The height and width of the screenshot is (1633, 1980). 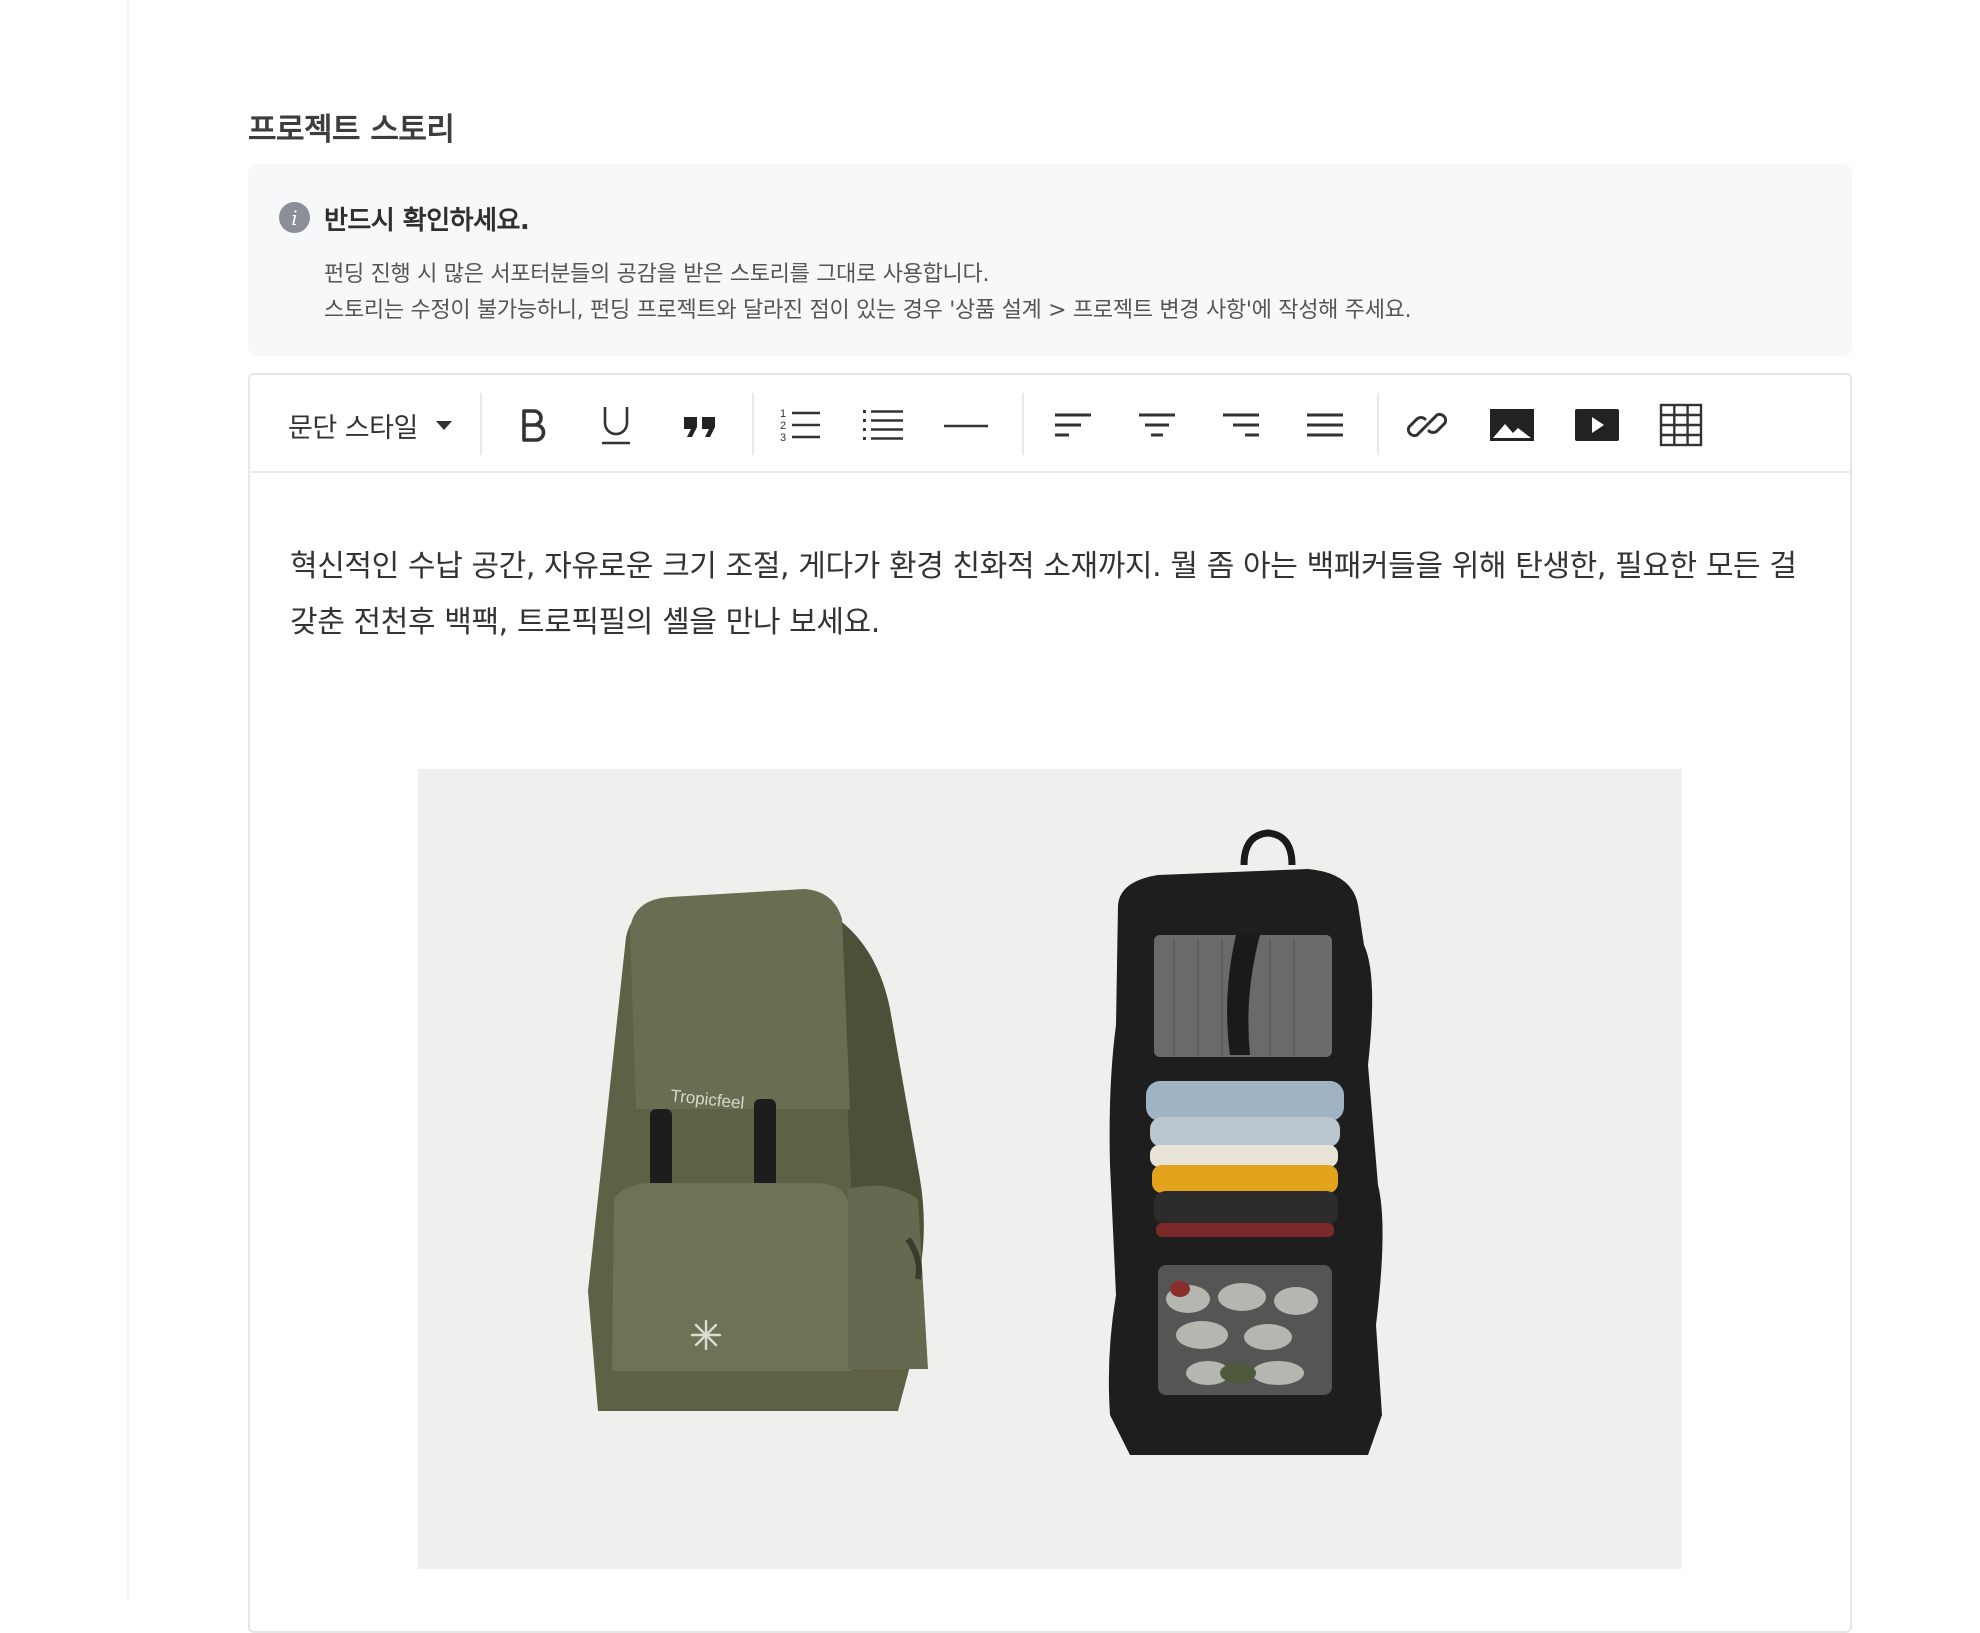 I want to click on align-center-button, so click(x=1157, y=425).